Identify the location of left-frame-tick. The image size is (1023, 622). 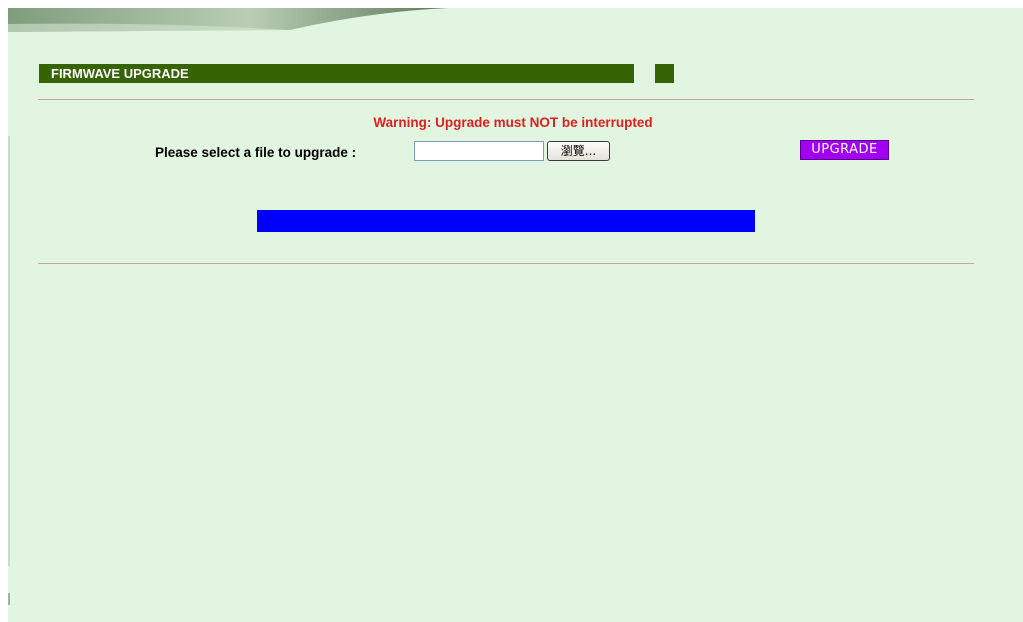
(9, 599).